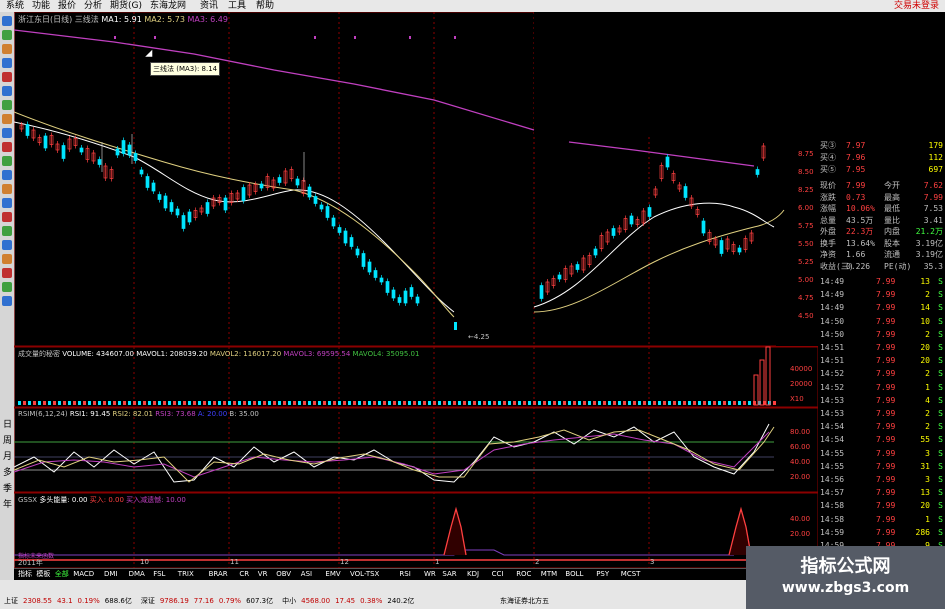 The width and height of the screenshot is (945, 609). What do you see at coordinates (7, 487) in the screenshot?
I see `period-quarter: 季` at bounding box center [7, 487].